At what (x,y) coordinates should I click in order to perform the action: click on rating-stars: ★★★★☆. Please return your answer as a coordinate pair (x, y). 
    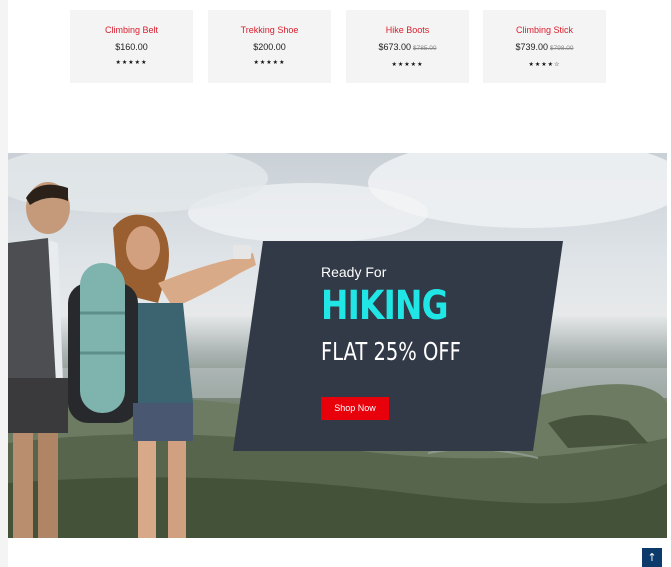
    Looking at the image, I should click on (544, 64).